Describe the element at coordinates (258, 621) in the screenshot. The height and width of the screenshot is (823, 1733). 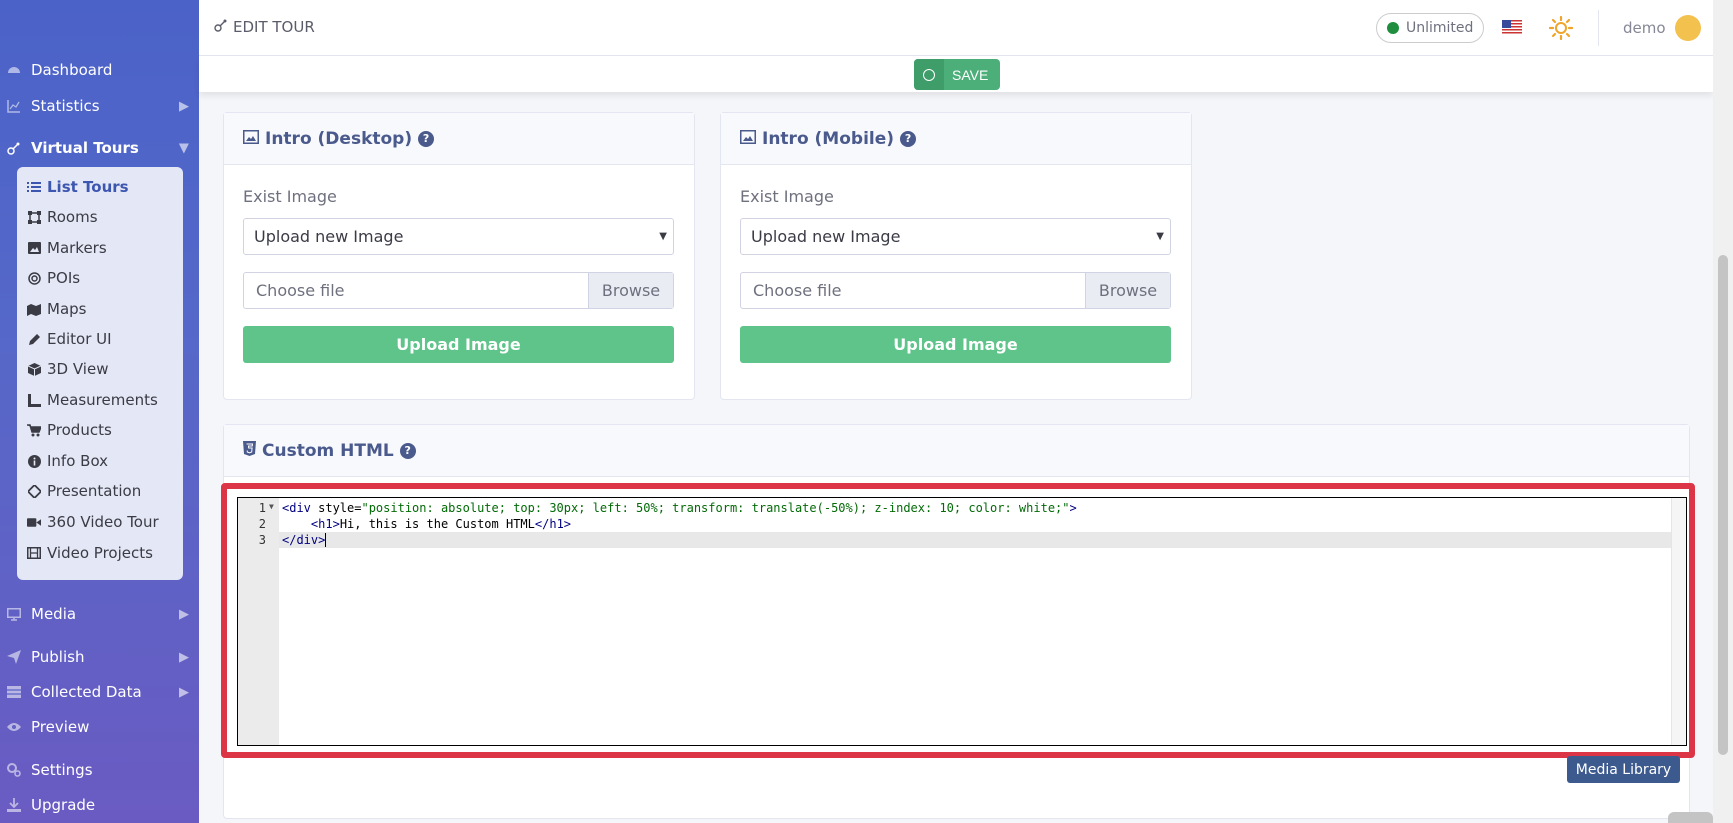
I see `editor-gutter: 1 ▼ 2 3` at that location.